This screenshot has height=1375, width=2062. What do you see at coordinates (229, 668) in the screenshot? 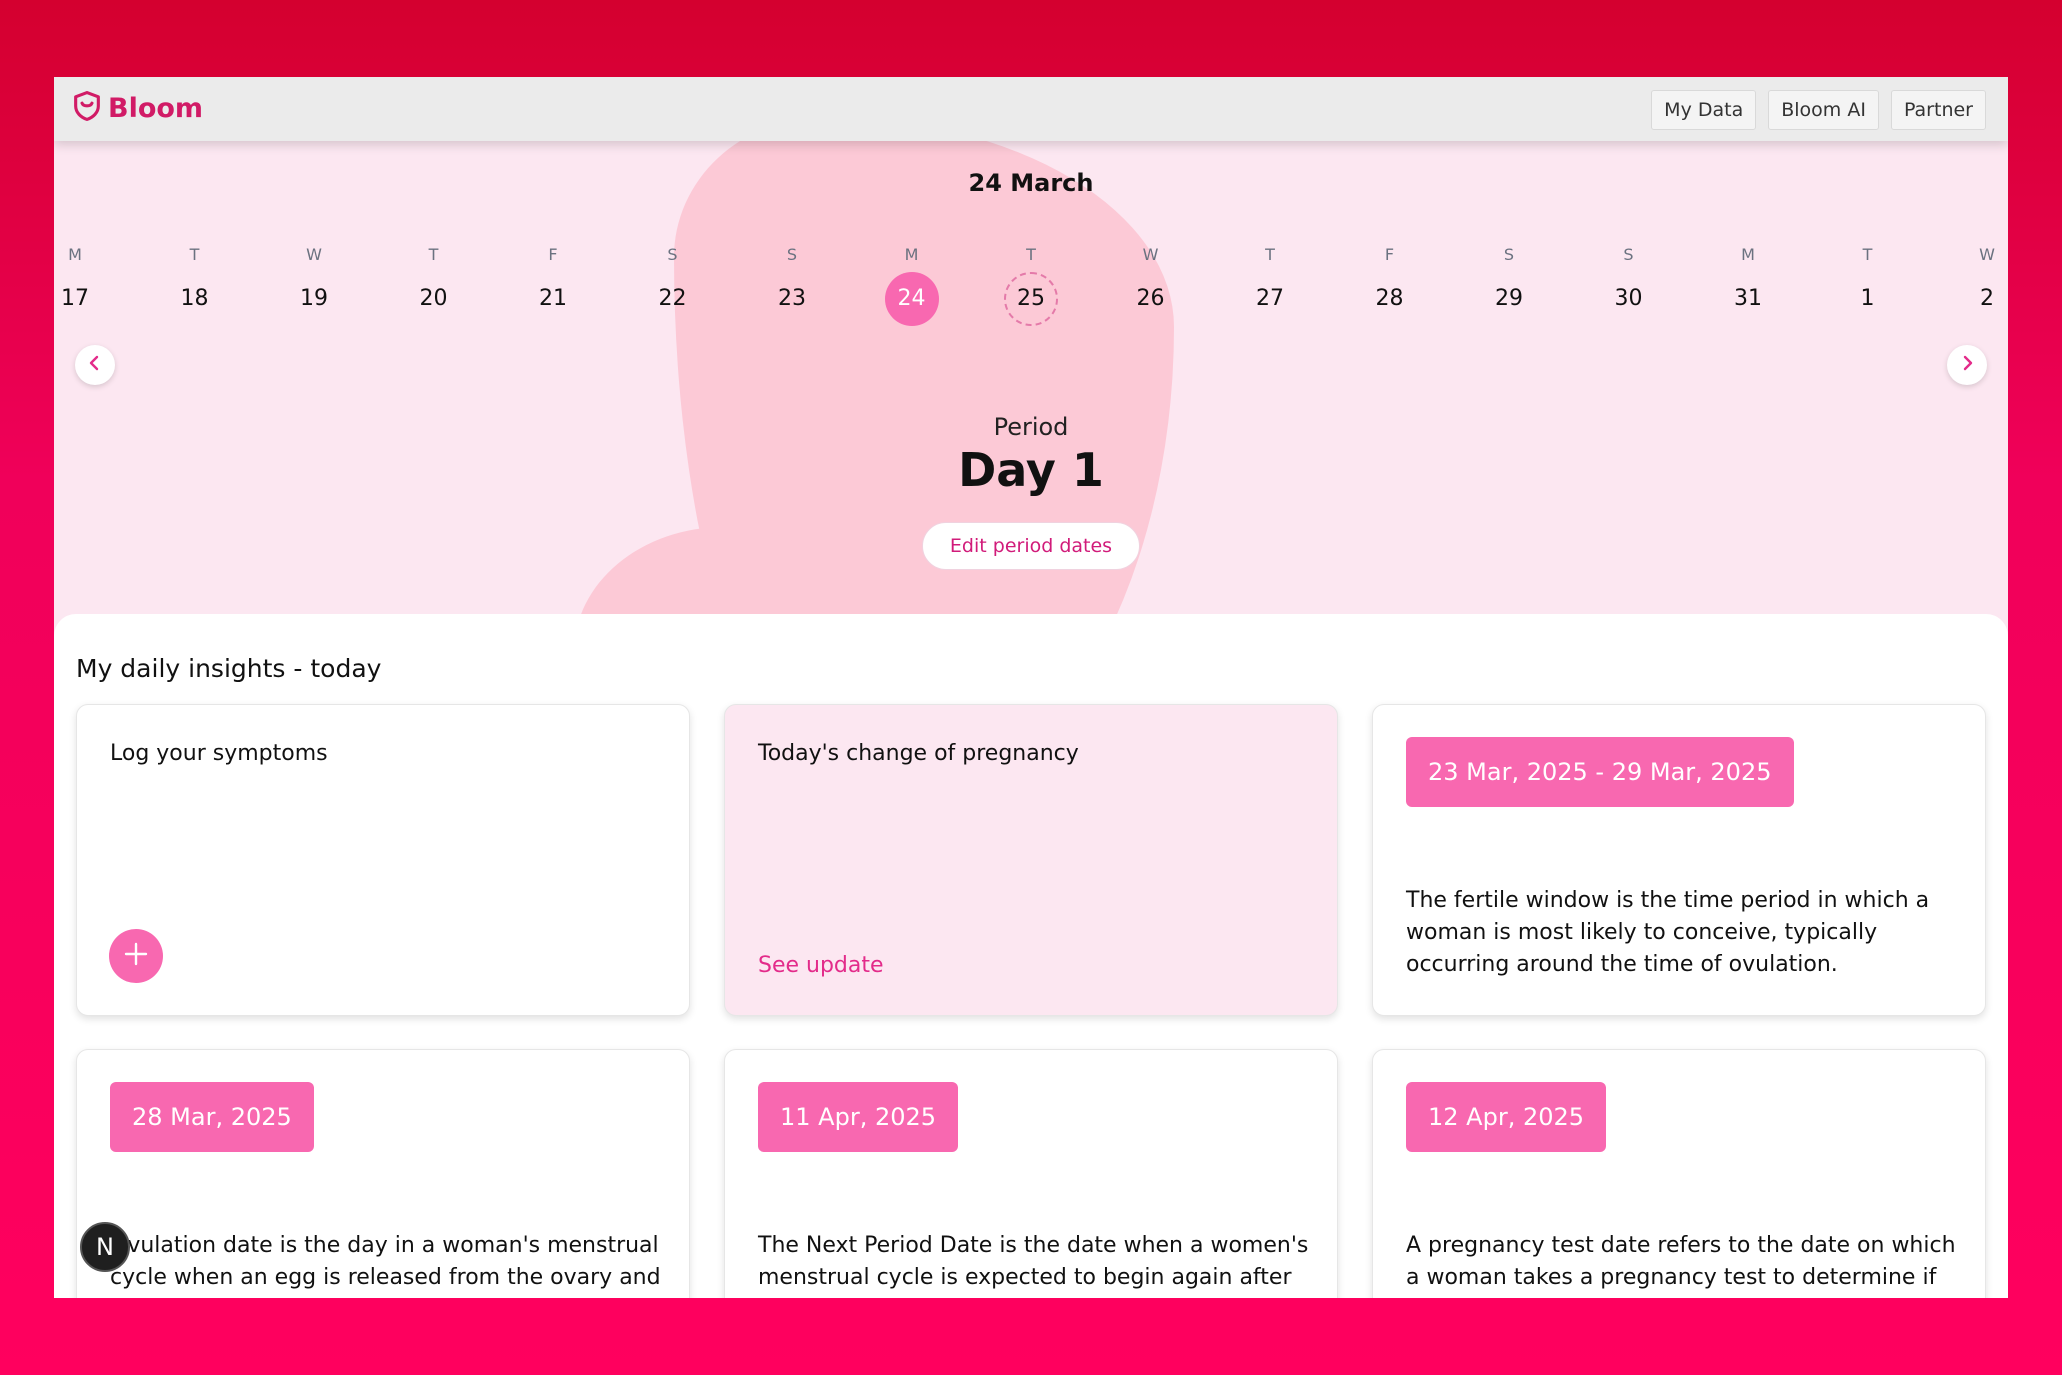
I see `insights-title: My daily insights - today` at bounding box center [229, 668].